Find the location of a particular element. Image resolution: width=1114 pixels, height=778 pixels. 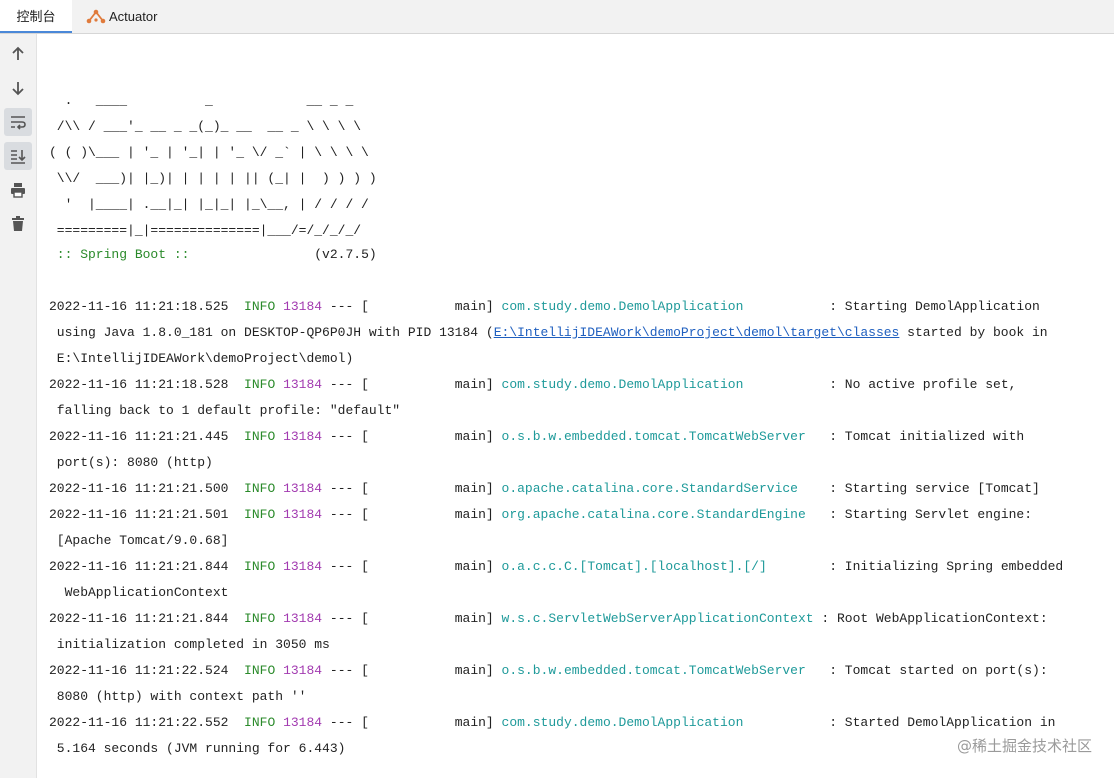

log-logger: w.s.c.ServletWebServerApplicationContext is located at coordinates (657, 618).